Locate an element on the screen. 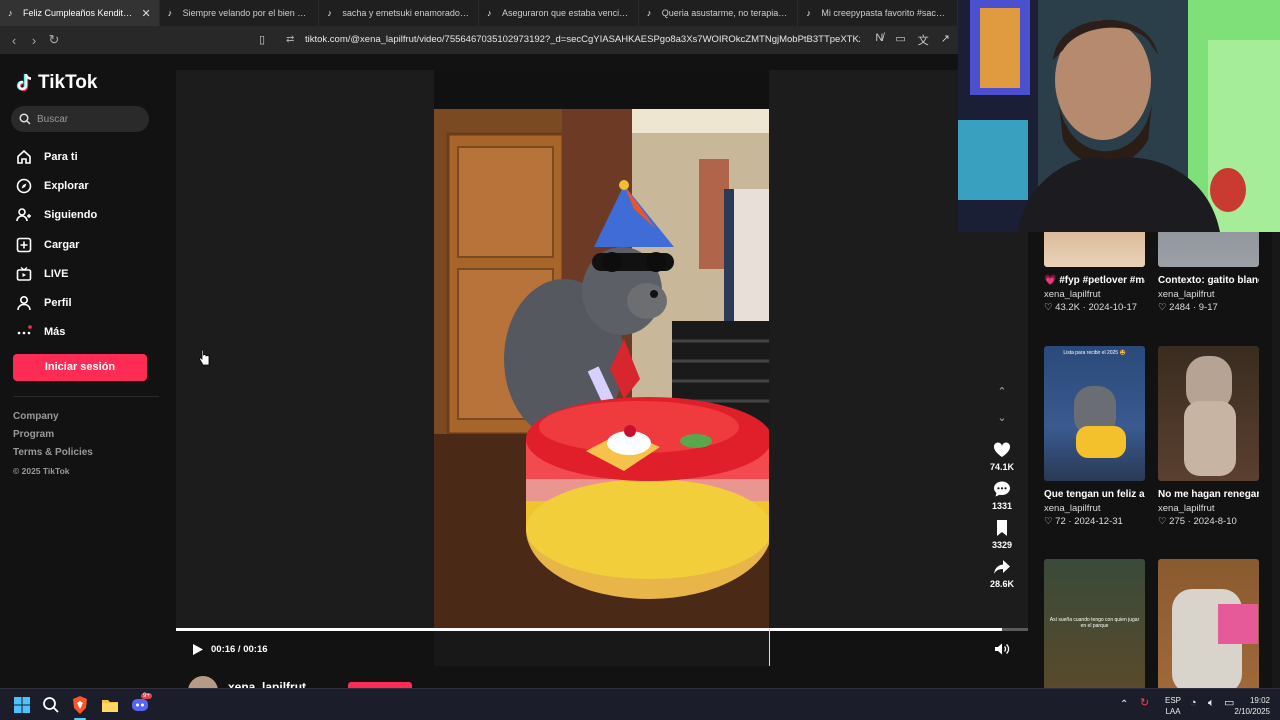  comment-icon is located at coordinates (1002, 489).